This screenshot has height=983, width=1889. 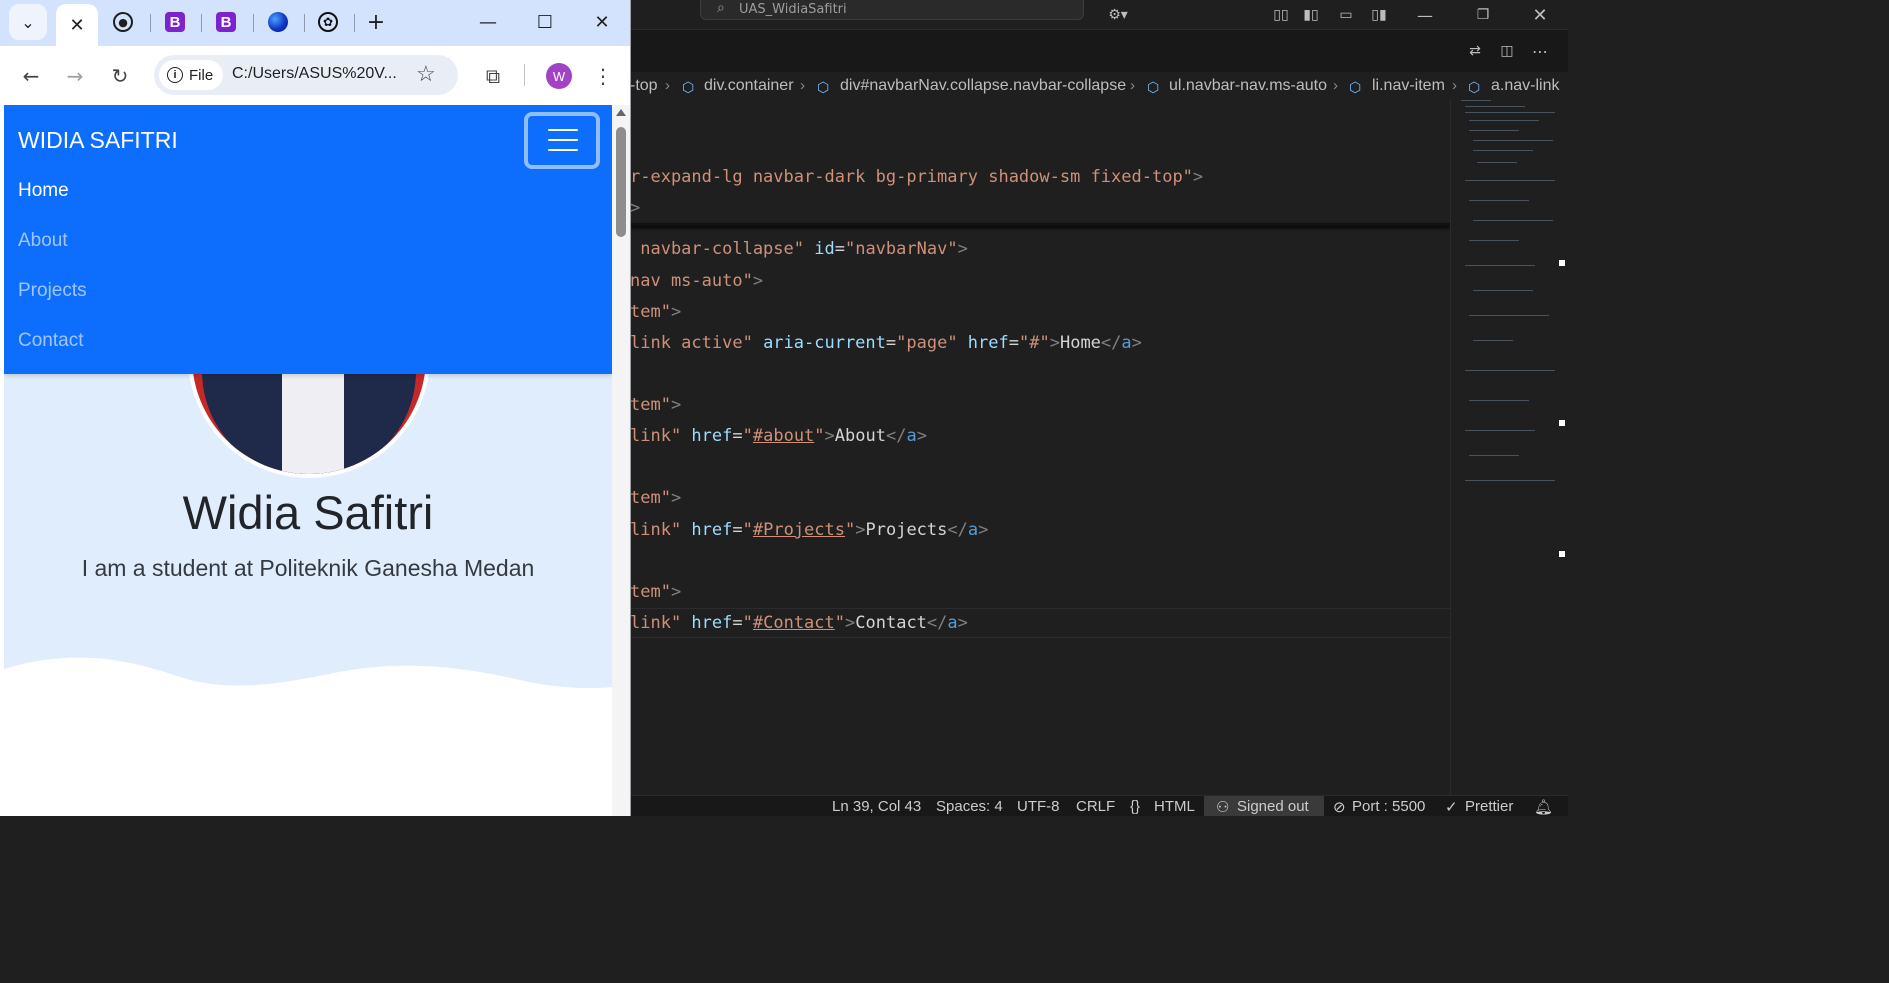 I want to click on navbar-brand: WIDIA SAFITRI, so click(x=98, y=140).